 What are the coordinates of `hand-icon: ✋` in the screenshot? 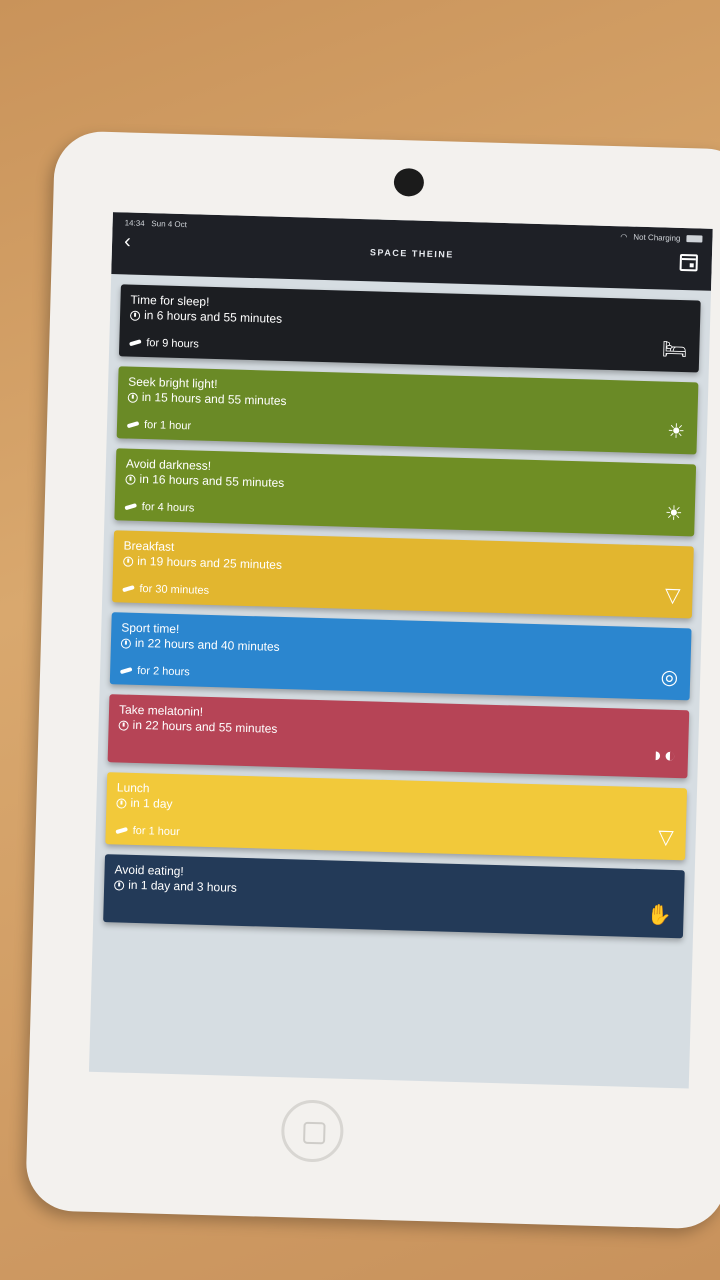 It's located at (659, 915).